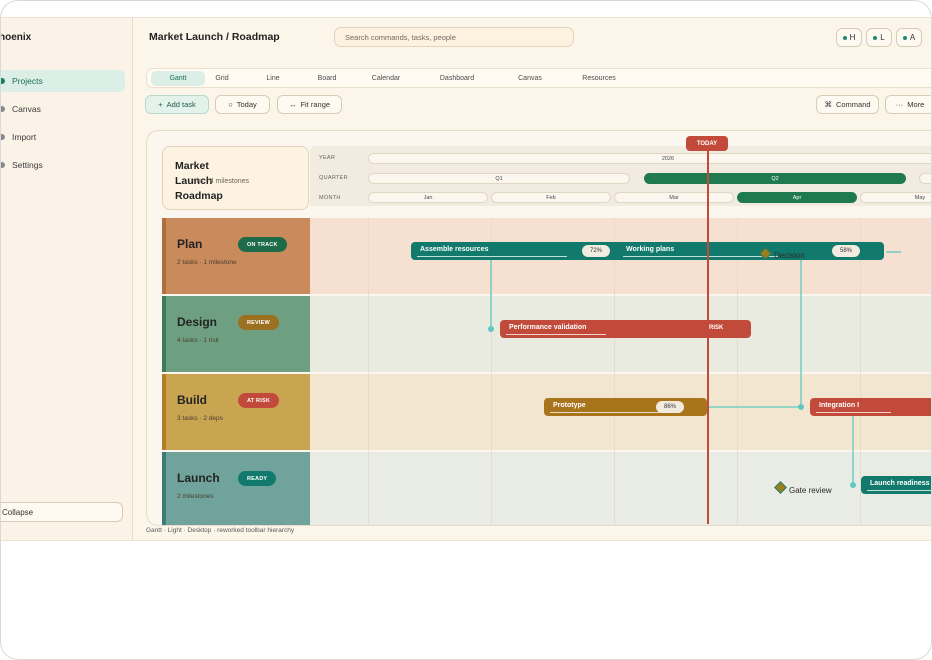 This screenshot has height=660, width=932. I want to click on quarter-label: QUARTER, so click(333, 178).